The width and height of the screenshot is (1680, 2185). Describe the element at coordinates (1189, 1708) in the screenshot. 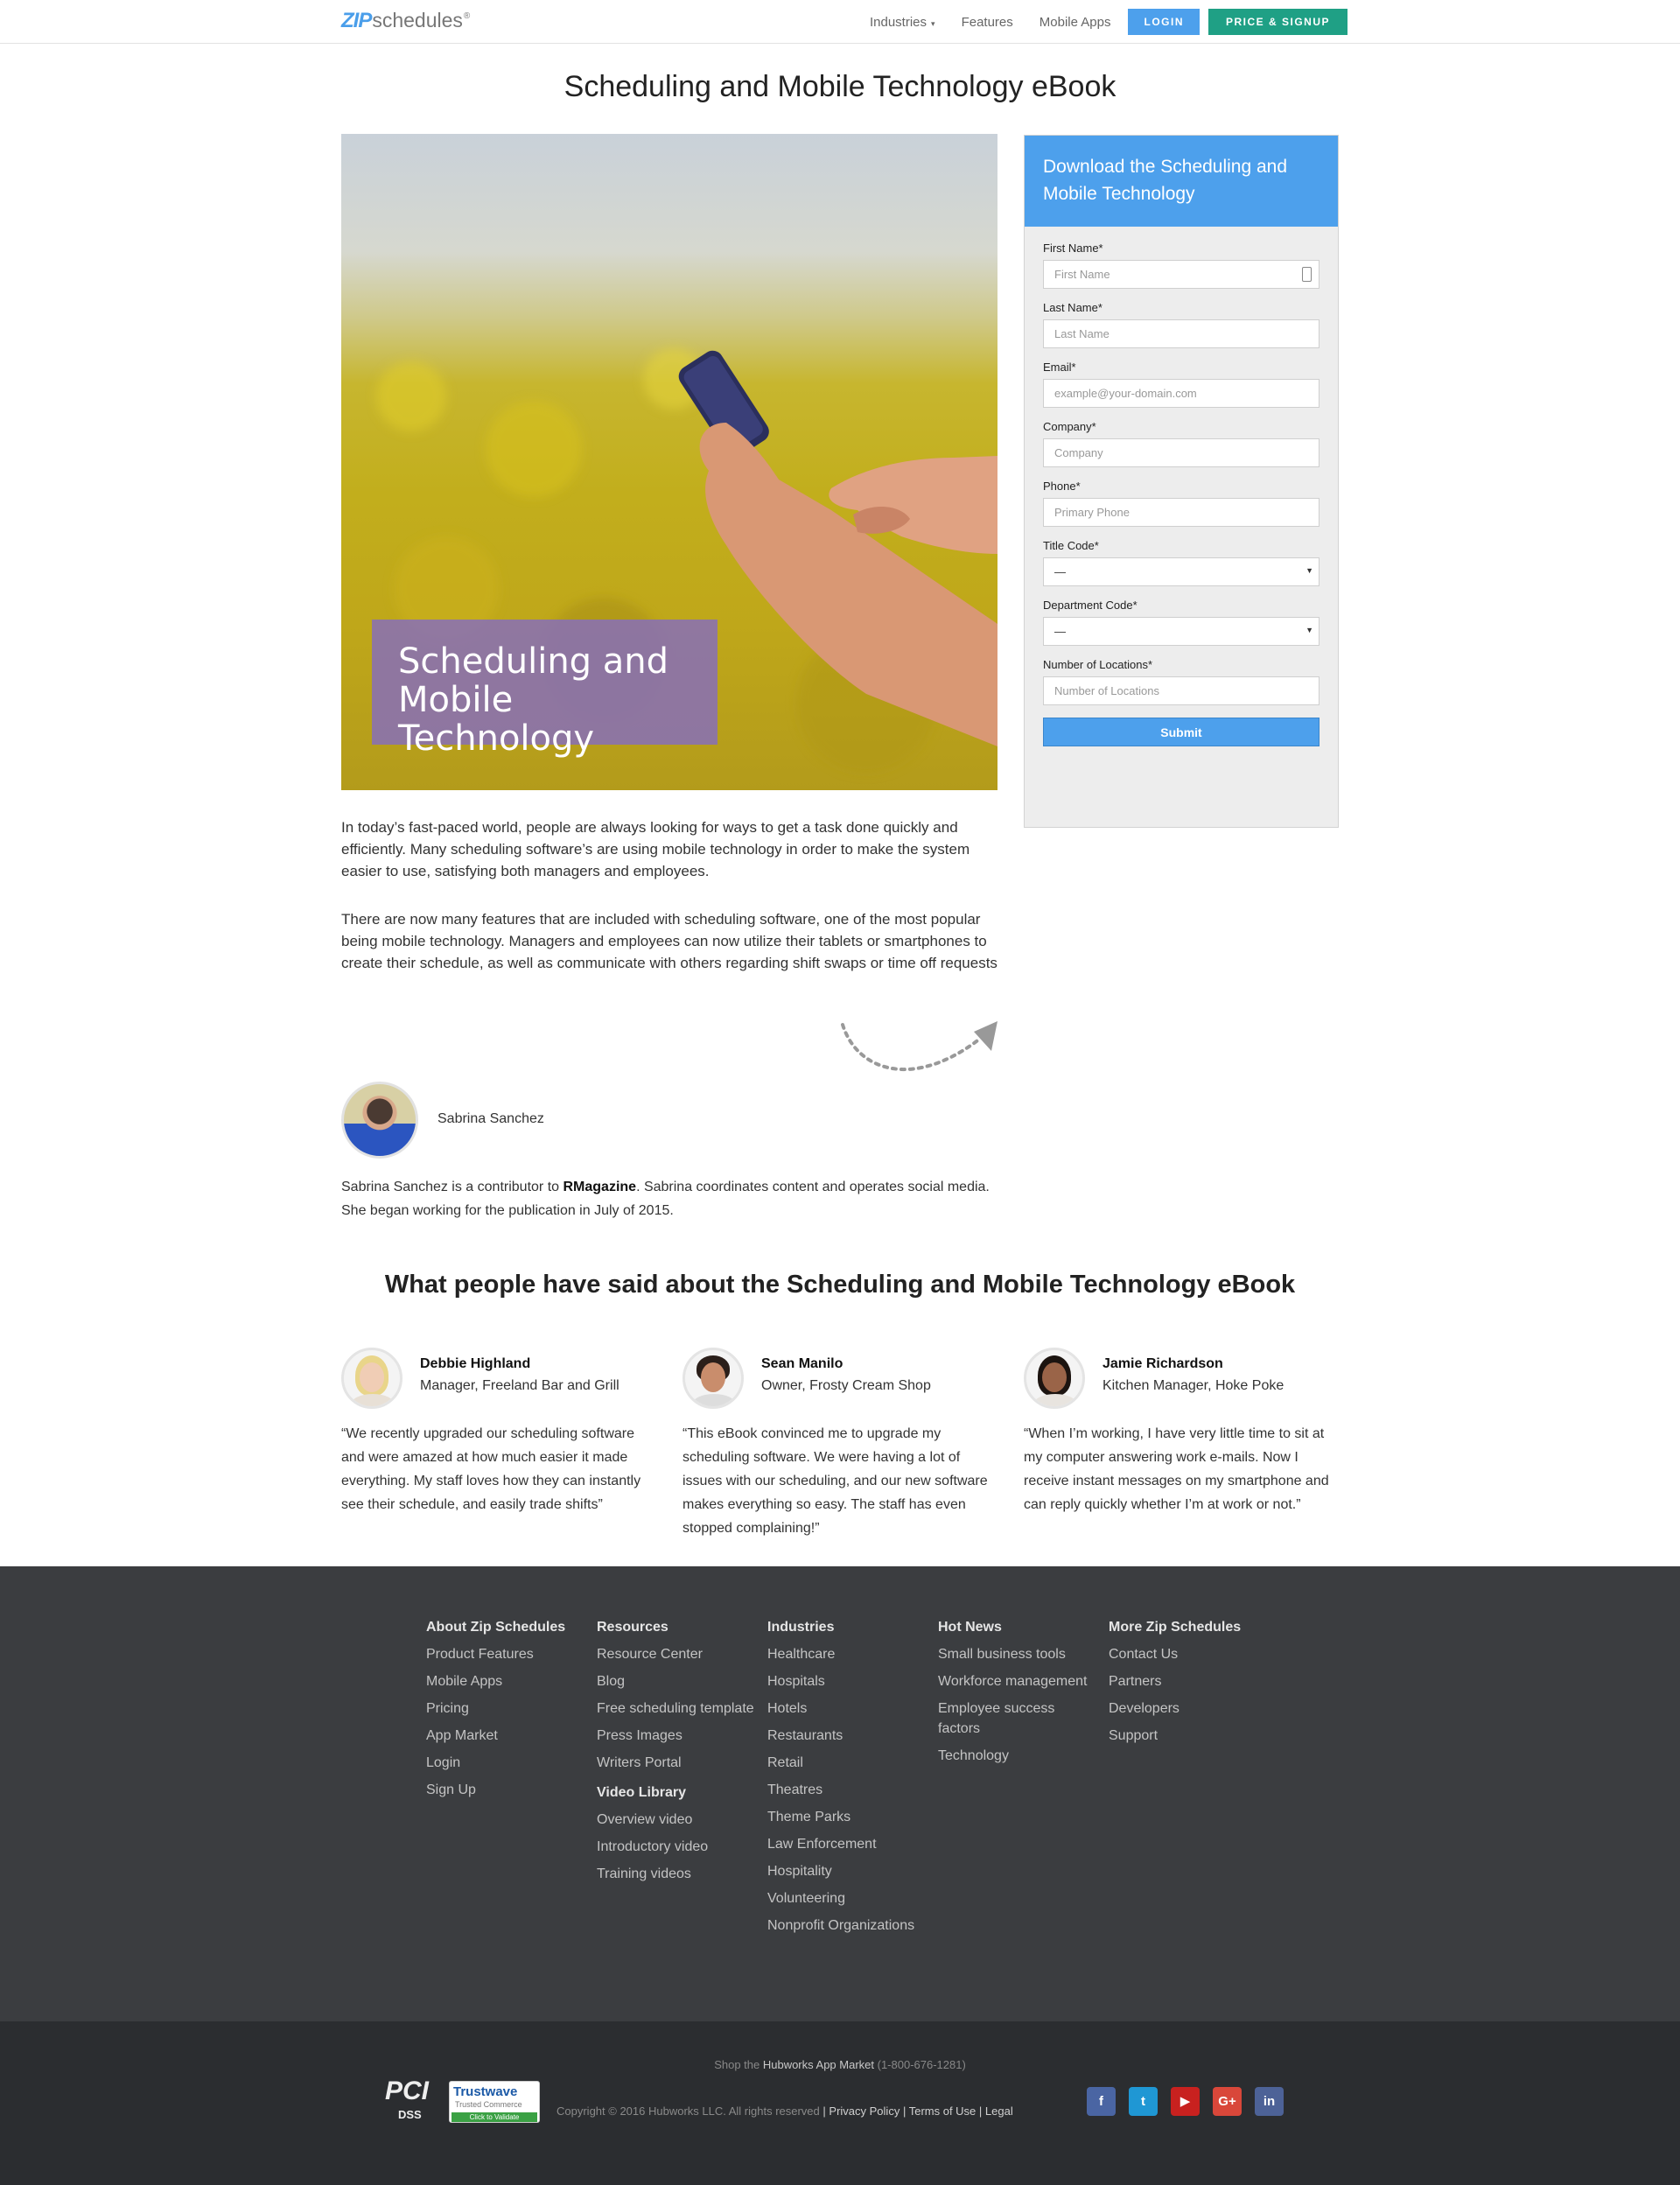

I see `footer-link: Developers` at that location.